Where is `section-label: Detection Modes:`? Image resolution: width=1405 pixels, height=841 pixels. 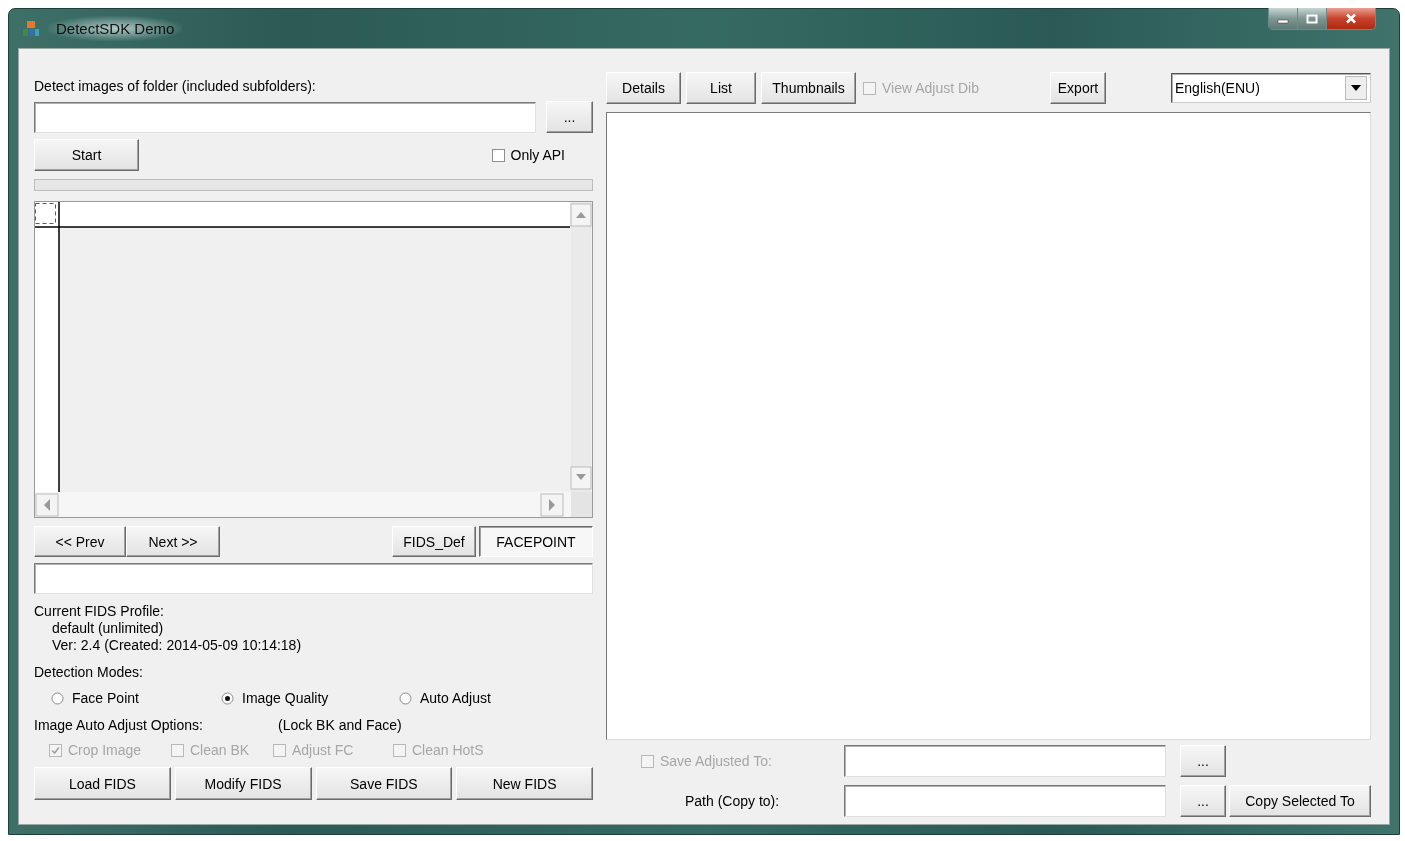 section-label: Detection Modes: is located at coordinates (89, 672).